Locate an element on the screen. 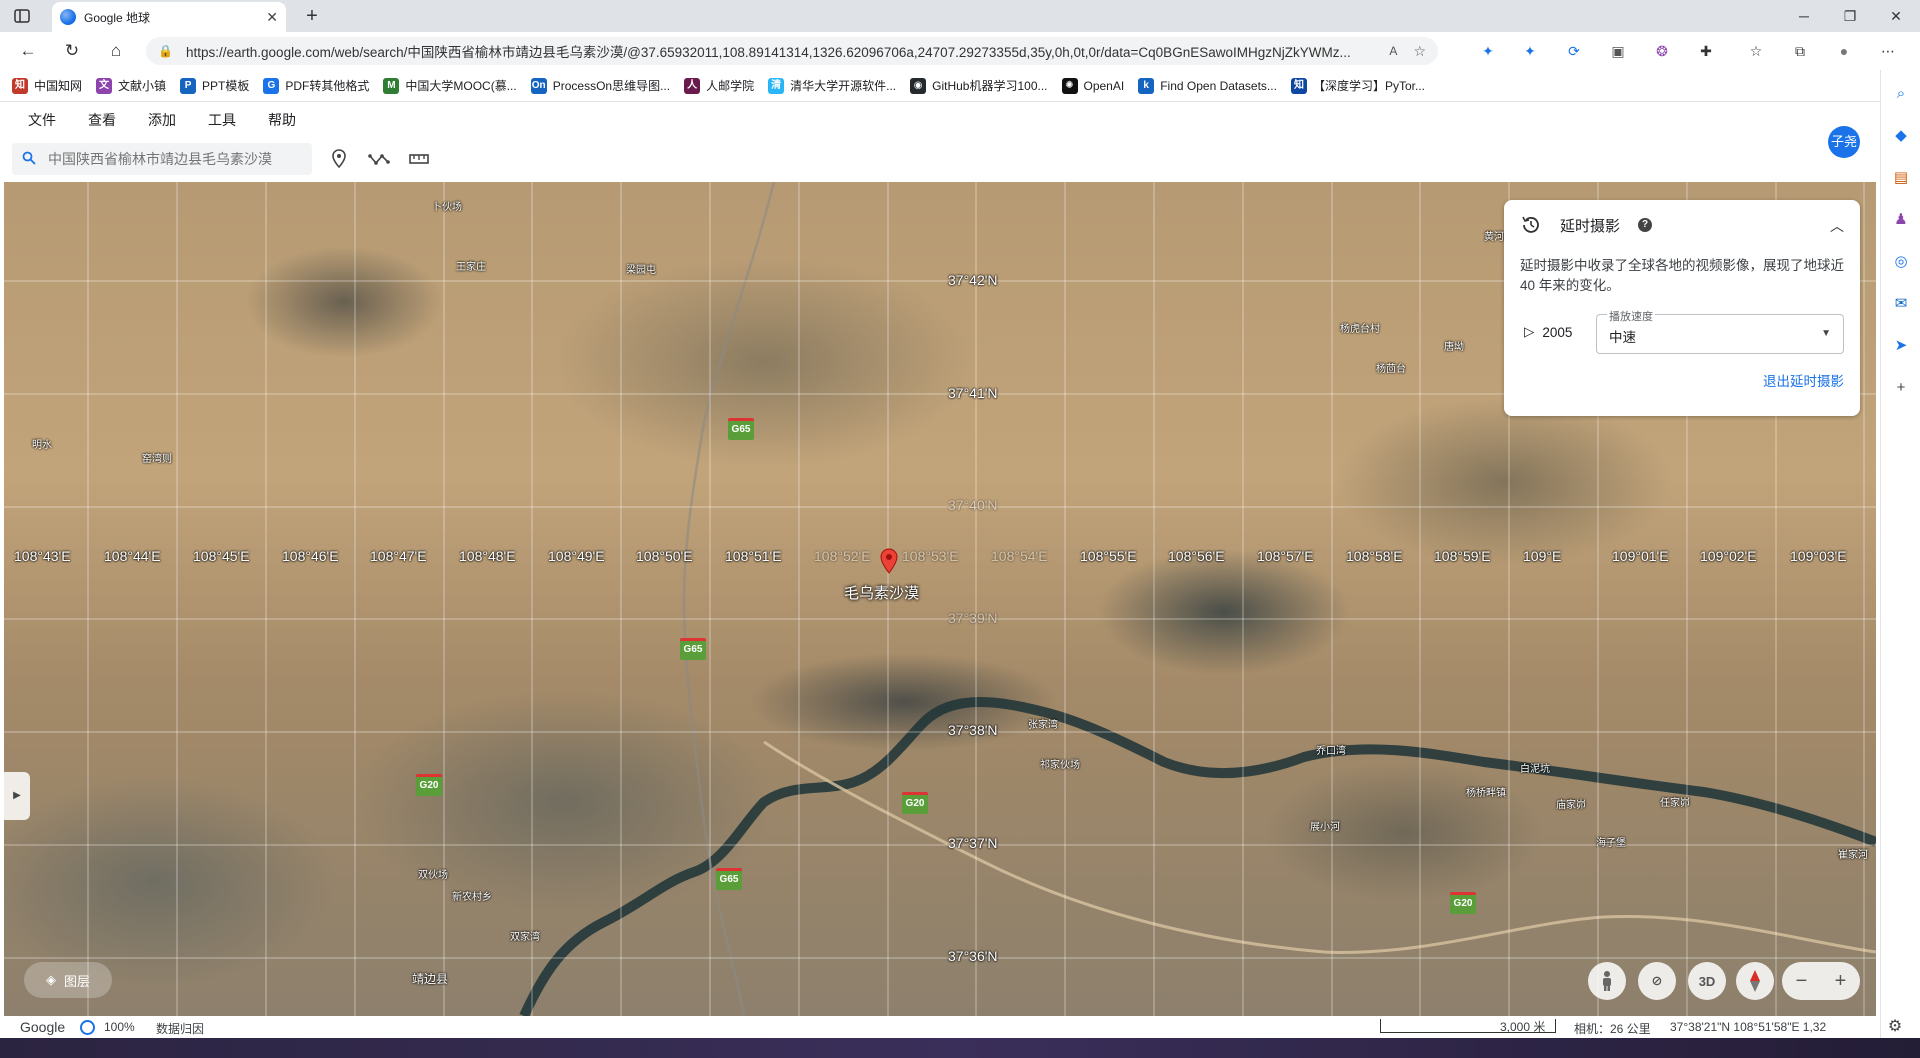 The width and height of the screenshot is (1920, 1058). favorite-star-icon: ☆ is located at coordinates (1419, 51).